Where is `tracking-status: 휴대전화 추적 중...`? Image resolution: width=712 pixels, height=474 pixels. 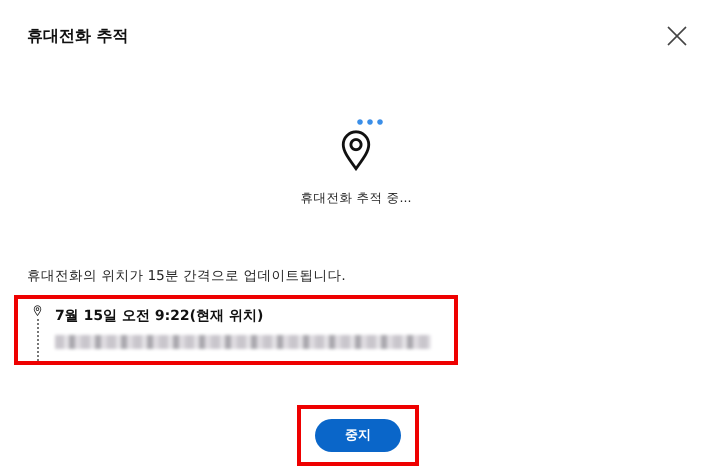
tracking-status: 휴대전화 추적 중... is located at coordinates (356, 198).